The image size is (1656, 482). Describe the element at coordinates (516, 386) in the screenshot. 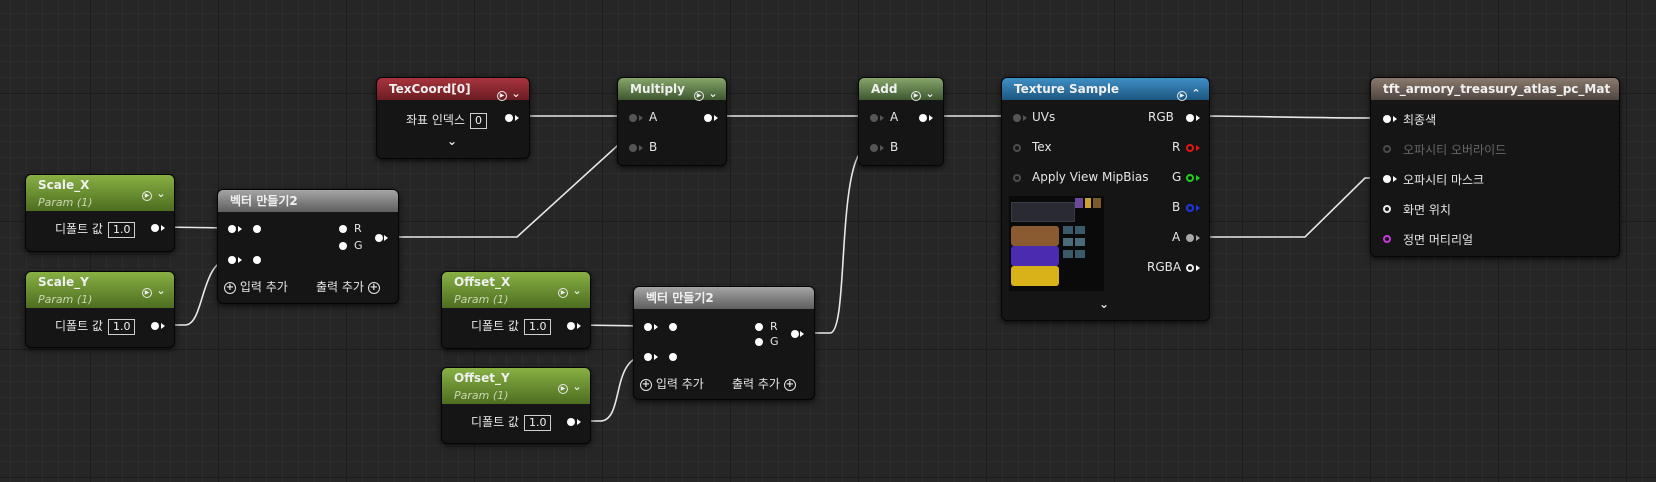

I see `node-header: Offset_Y Param (1) ▶ ⌄` at that location.